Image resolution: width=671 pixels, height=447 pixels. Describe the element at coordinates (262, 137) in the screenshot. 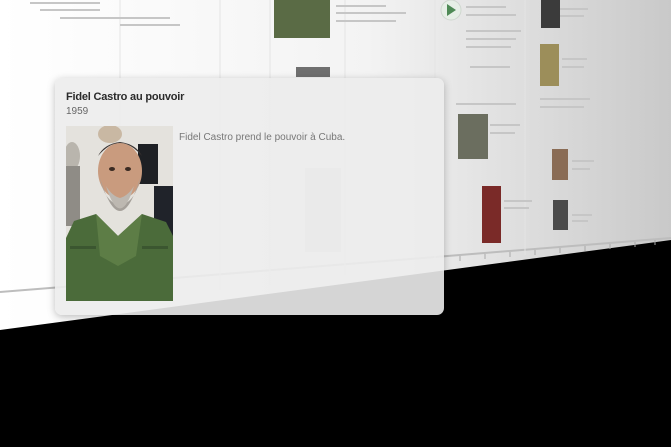

I see `event-description: Fidel Castro prend le pouvoir à Cuba.` at that location.